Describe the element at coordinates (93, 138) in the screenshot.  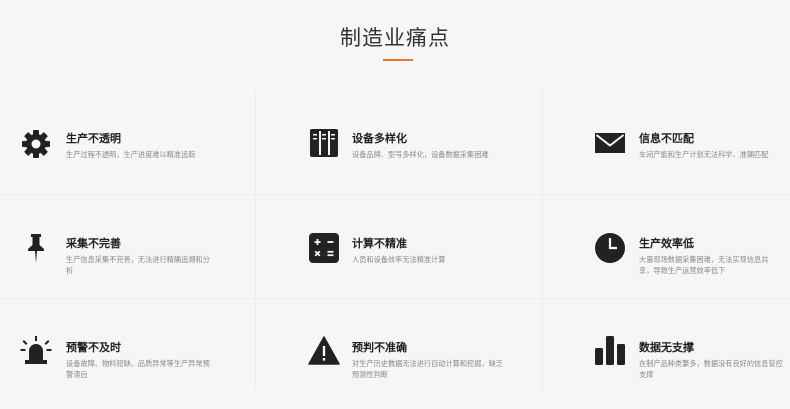
I see `pain-point-title: 生产不透明` at that location.